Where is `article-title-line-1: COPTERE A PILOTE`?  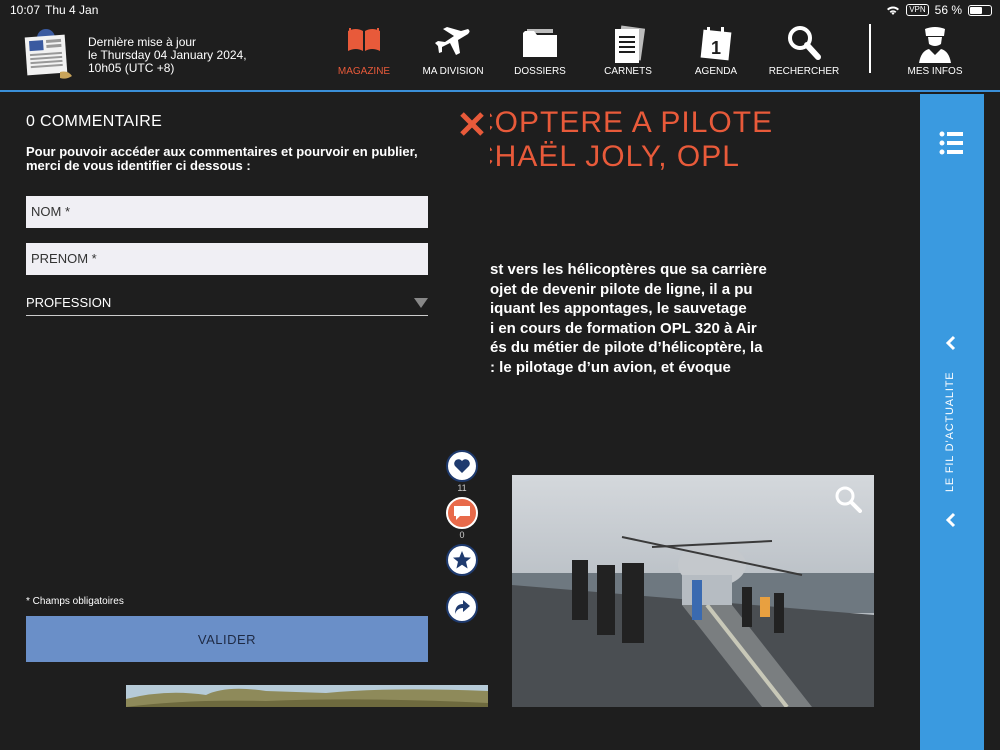 article-title-line-1: COPTERE A PILOTE is located at coordinates (632, 122).